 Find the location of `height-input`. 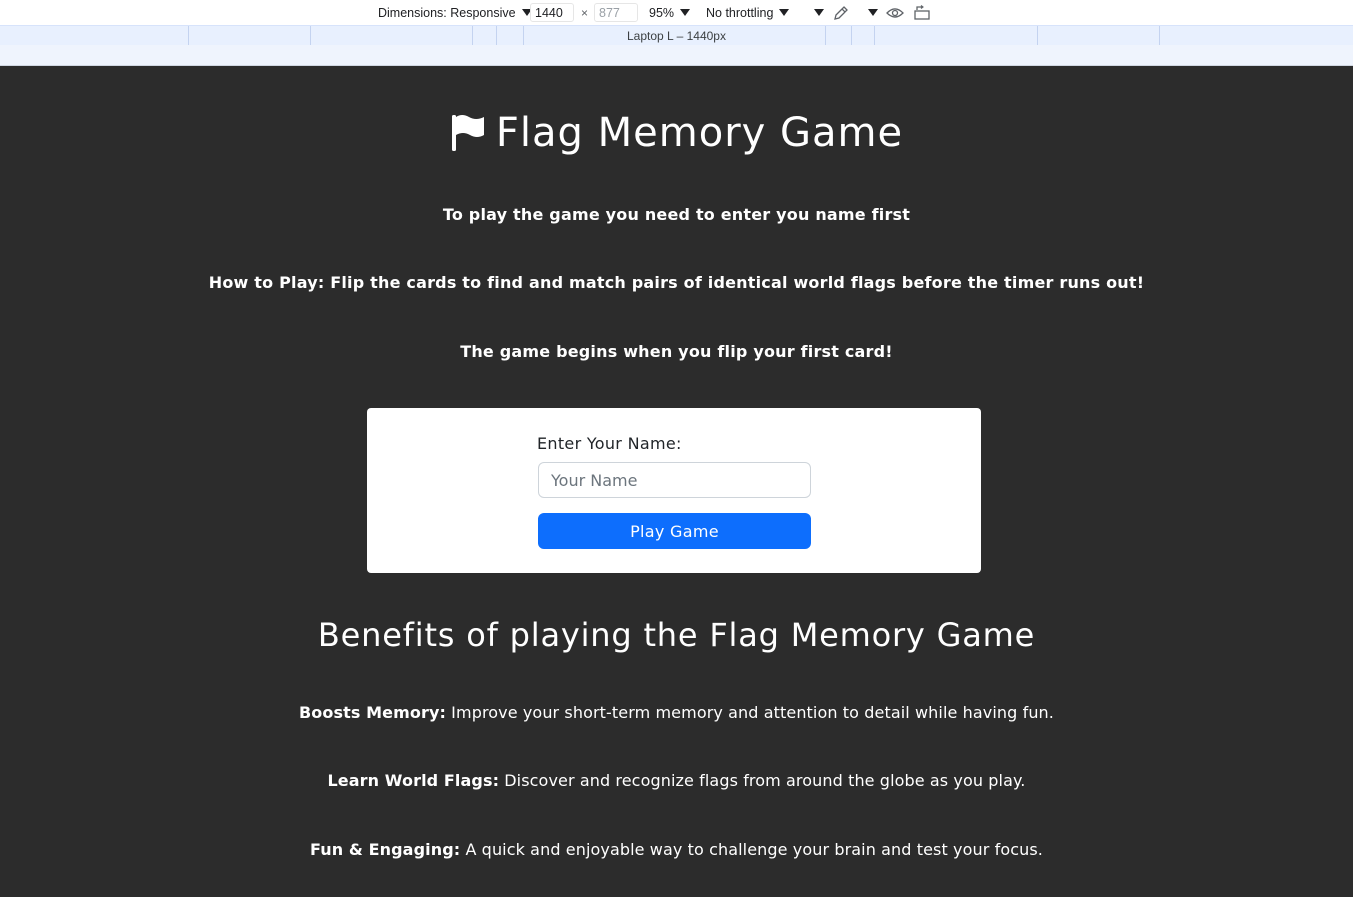

height-input is located at coordinates (616, 12).